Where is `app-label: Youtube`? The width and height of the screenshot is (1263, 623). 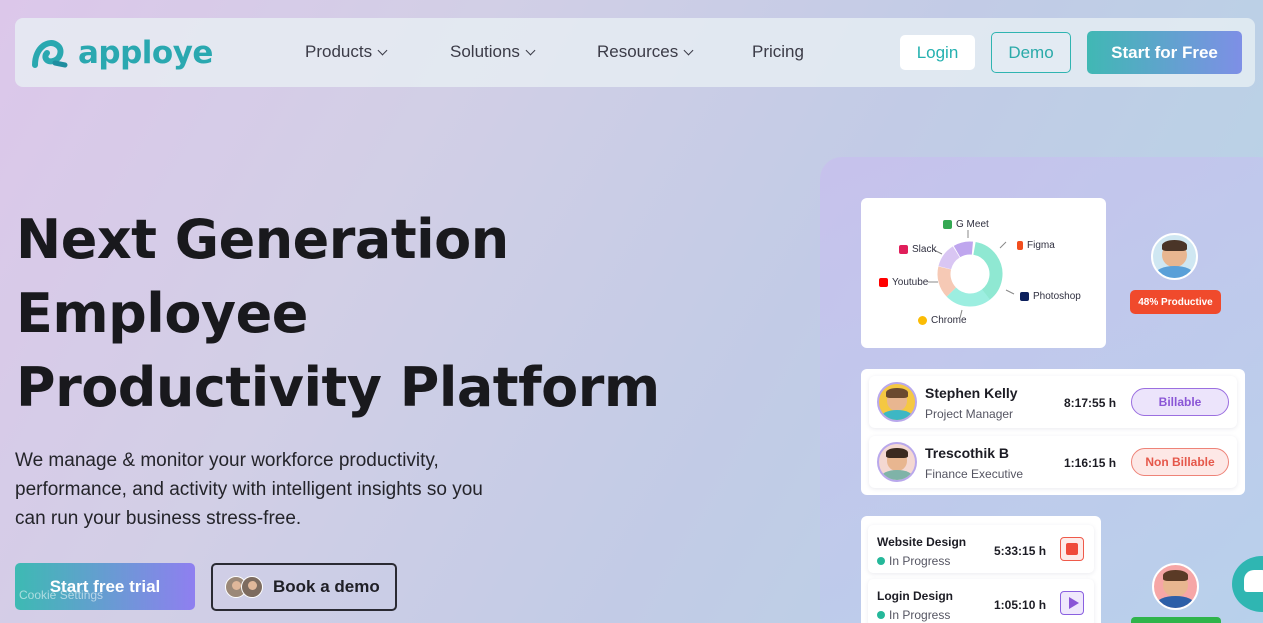 app-label: Youtube is located at coordinates (910, 282).